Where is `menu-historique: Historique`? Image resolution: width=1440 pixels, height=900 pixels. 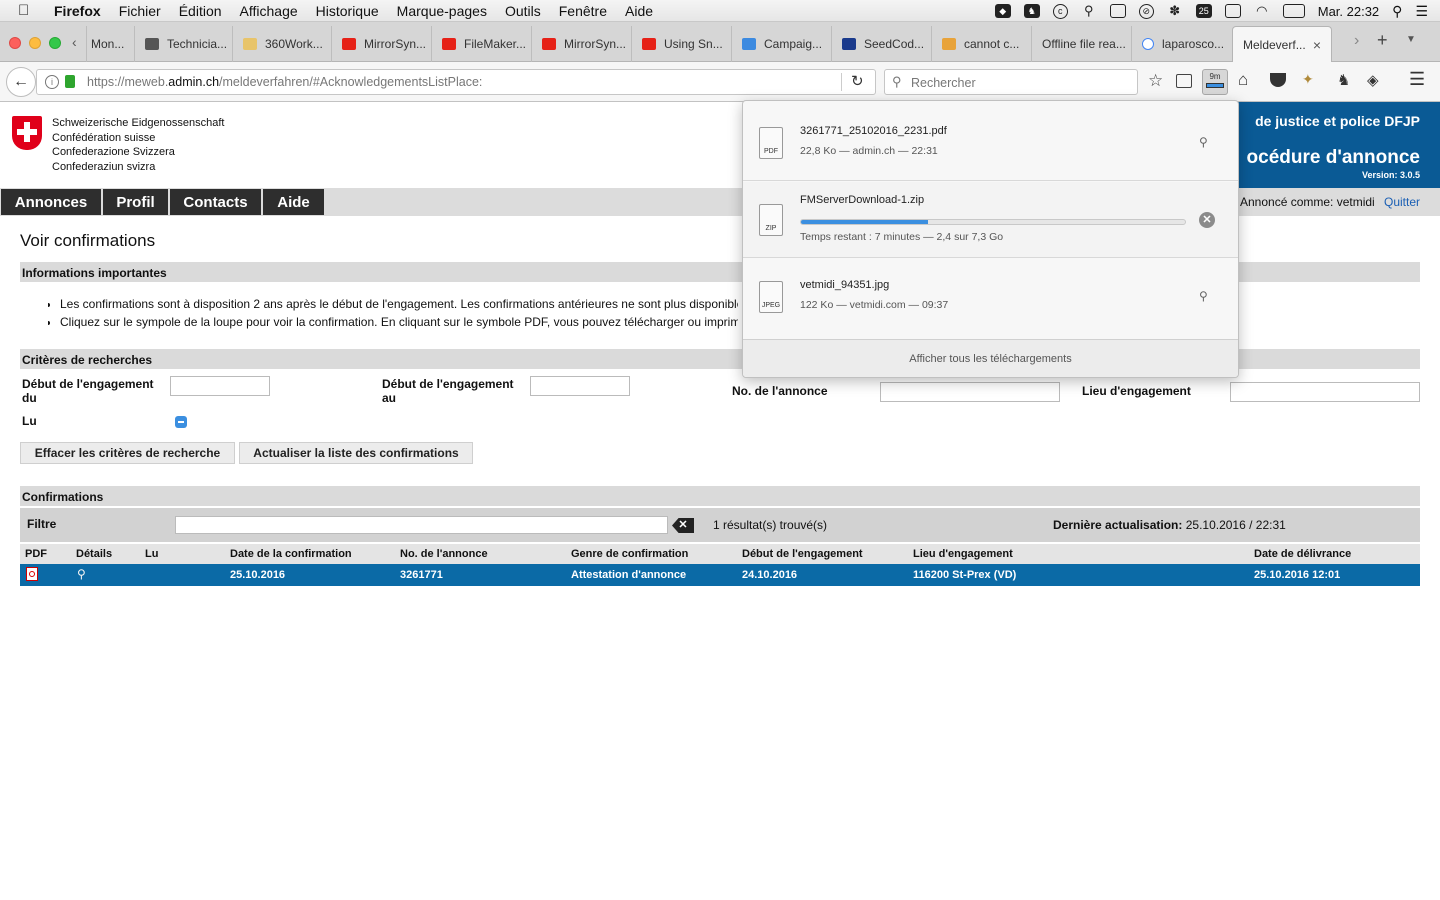 menu-historique: Historique is located at coordinates (347, 11).